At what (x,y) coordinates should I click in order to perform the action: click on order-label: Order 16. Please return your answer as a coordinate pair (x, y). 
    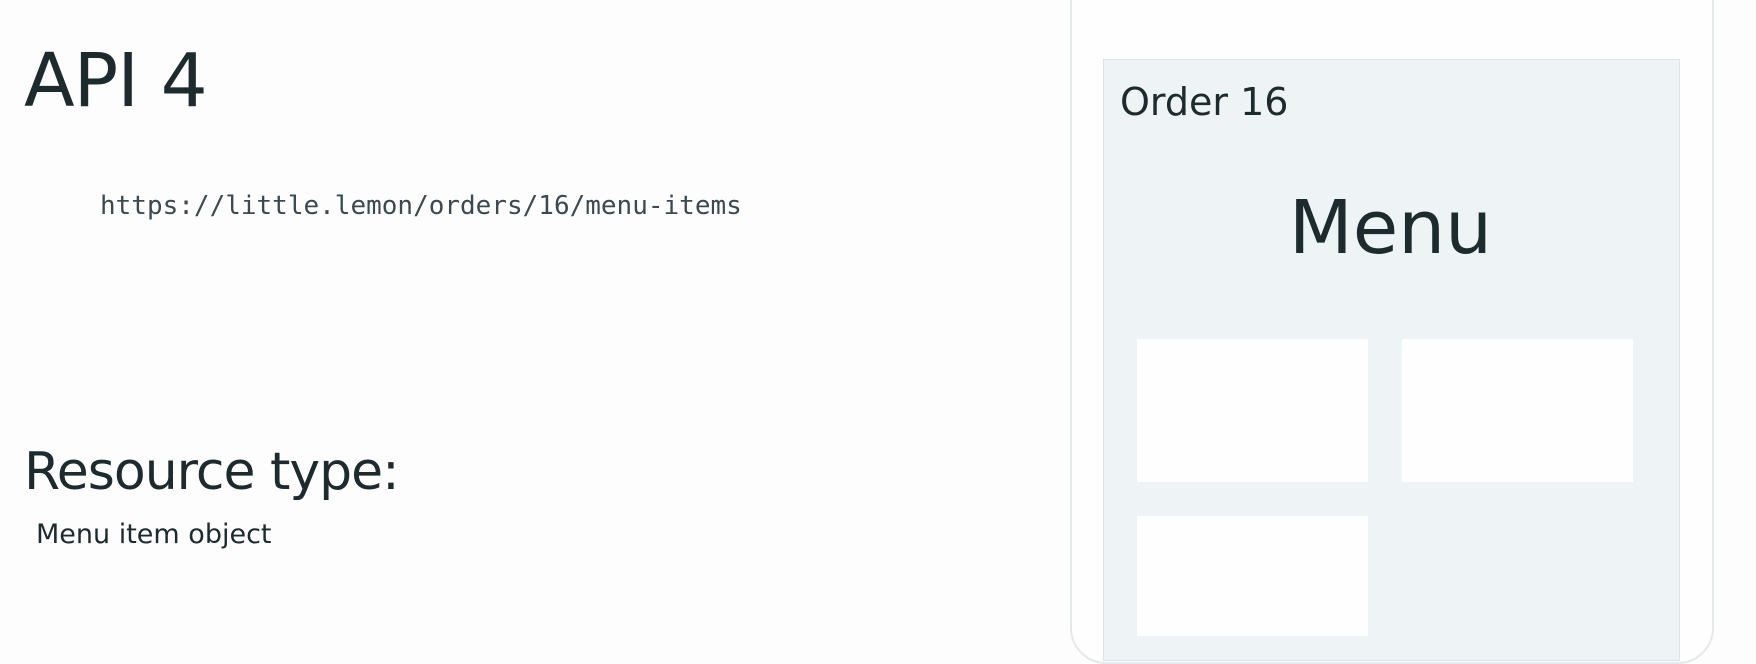
    Looking at the image, I should click on (1204, 102).